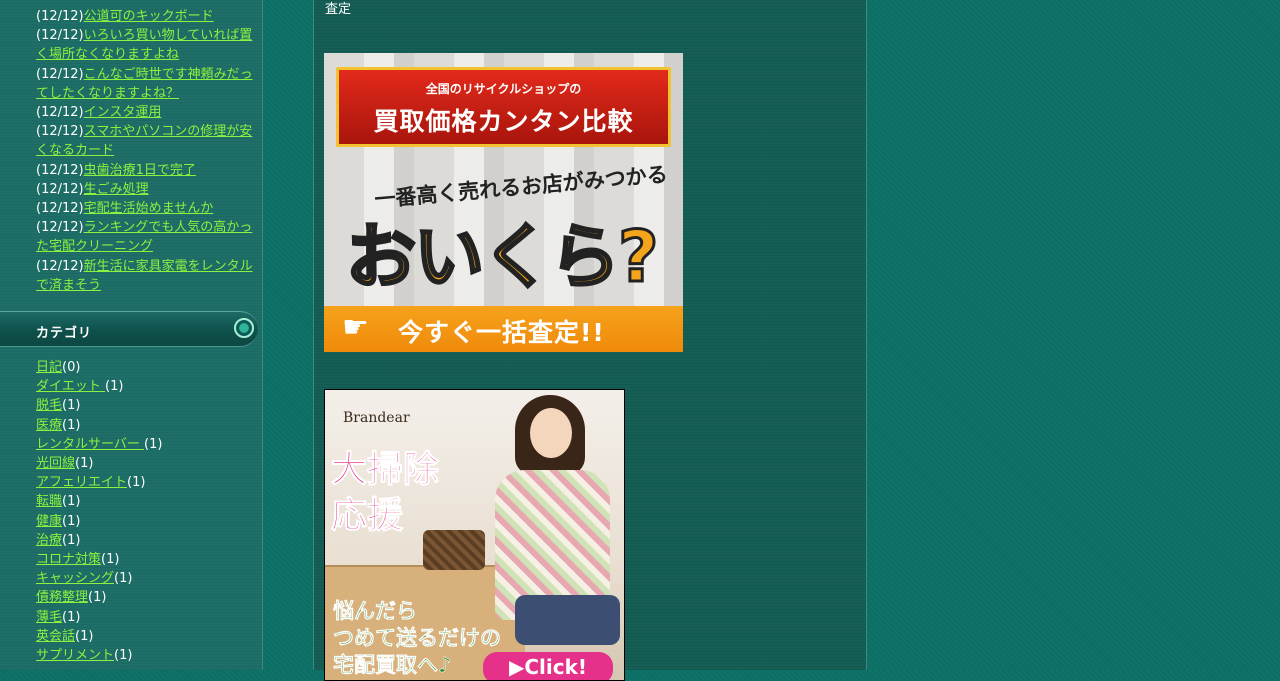  What do you see at coordinates (49, 367) in the screenshot?
I see `category-link: 日記` at bounding box center [49, 367].